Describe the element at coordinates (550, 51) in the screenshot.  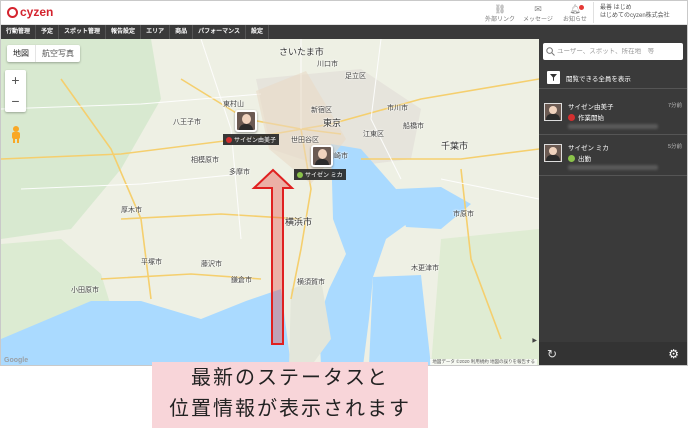
I see `search-icon` at that location.